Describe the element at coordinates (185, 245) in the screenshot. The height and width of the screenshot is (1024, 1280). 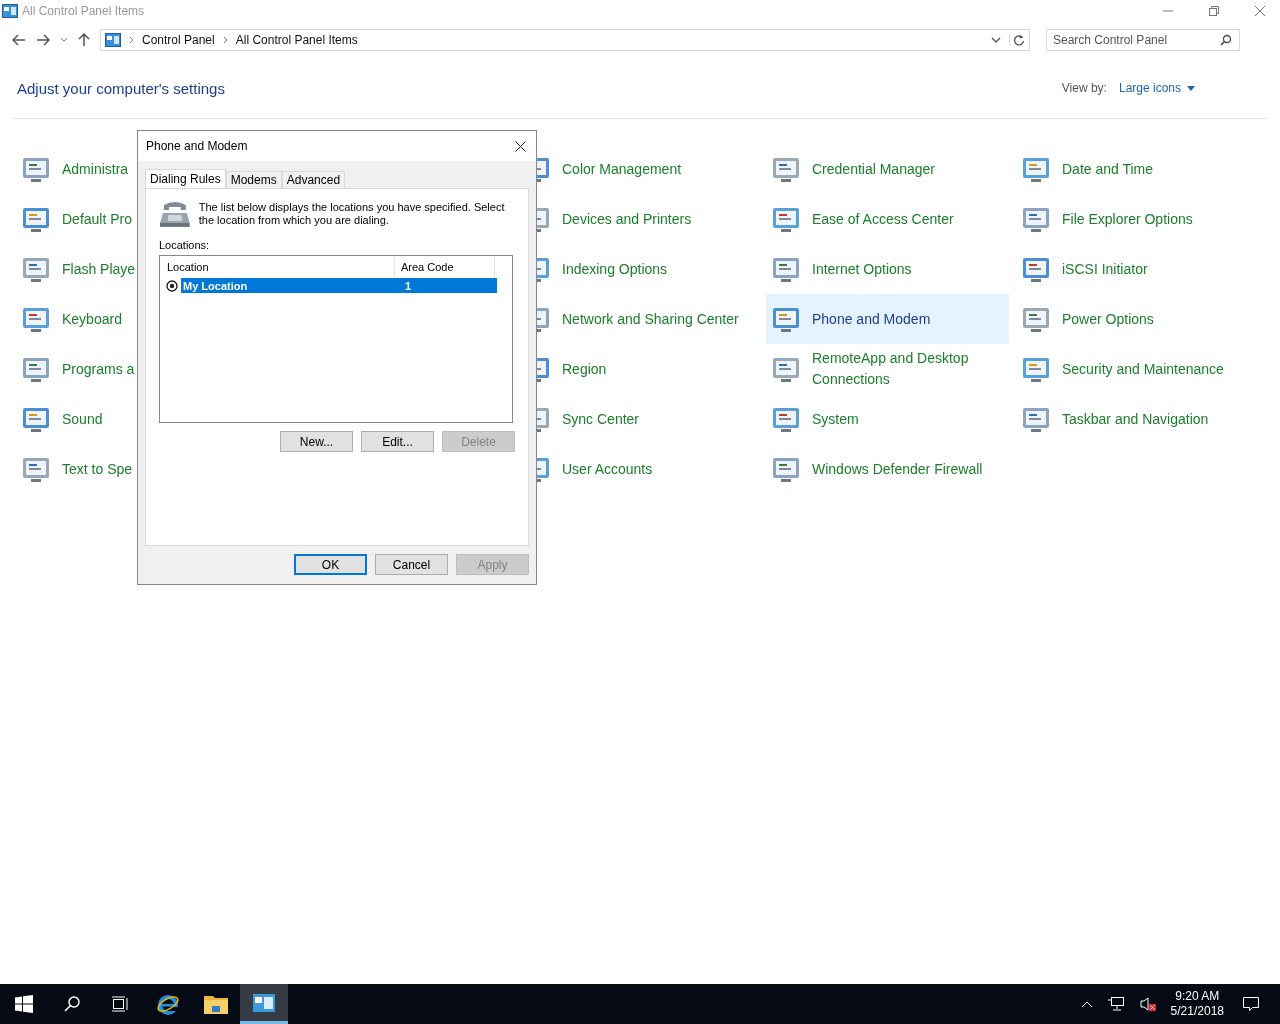
I see `locations-label: Locations:` at that location.